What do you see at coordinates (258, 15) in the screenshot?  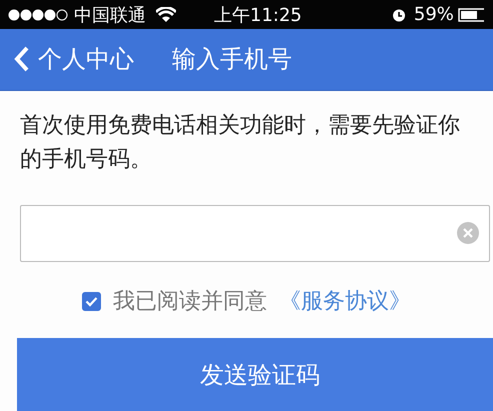 I see `clock-time: 上午11:25` at bounding box center [258, 15].